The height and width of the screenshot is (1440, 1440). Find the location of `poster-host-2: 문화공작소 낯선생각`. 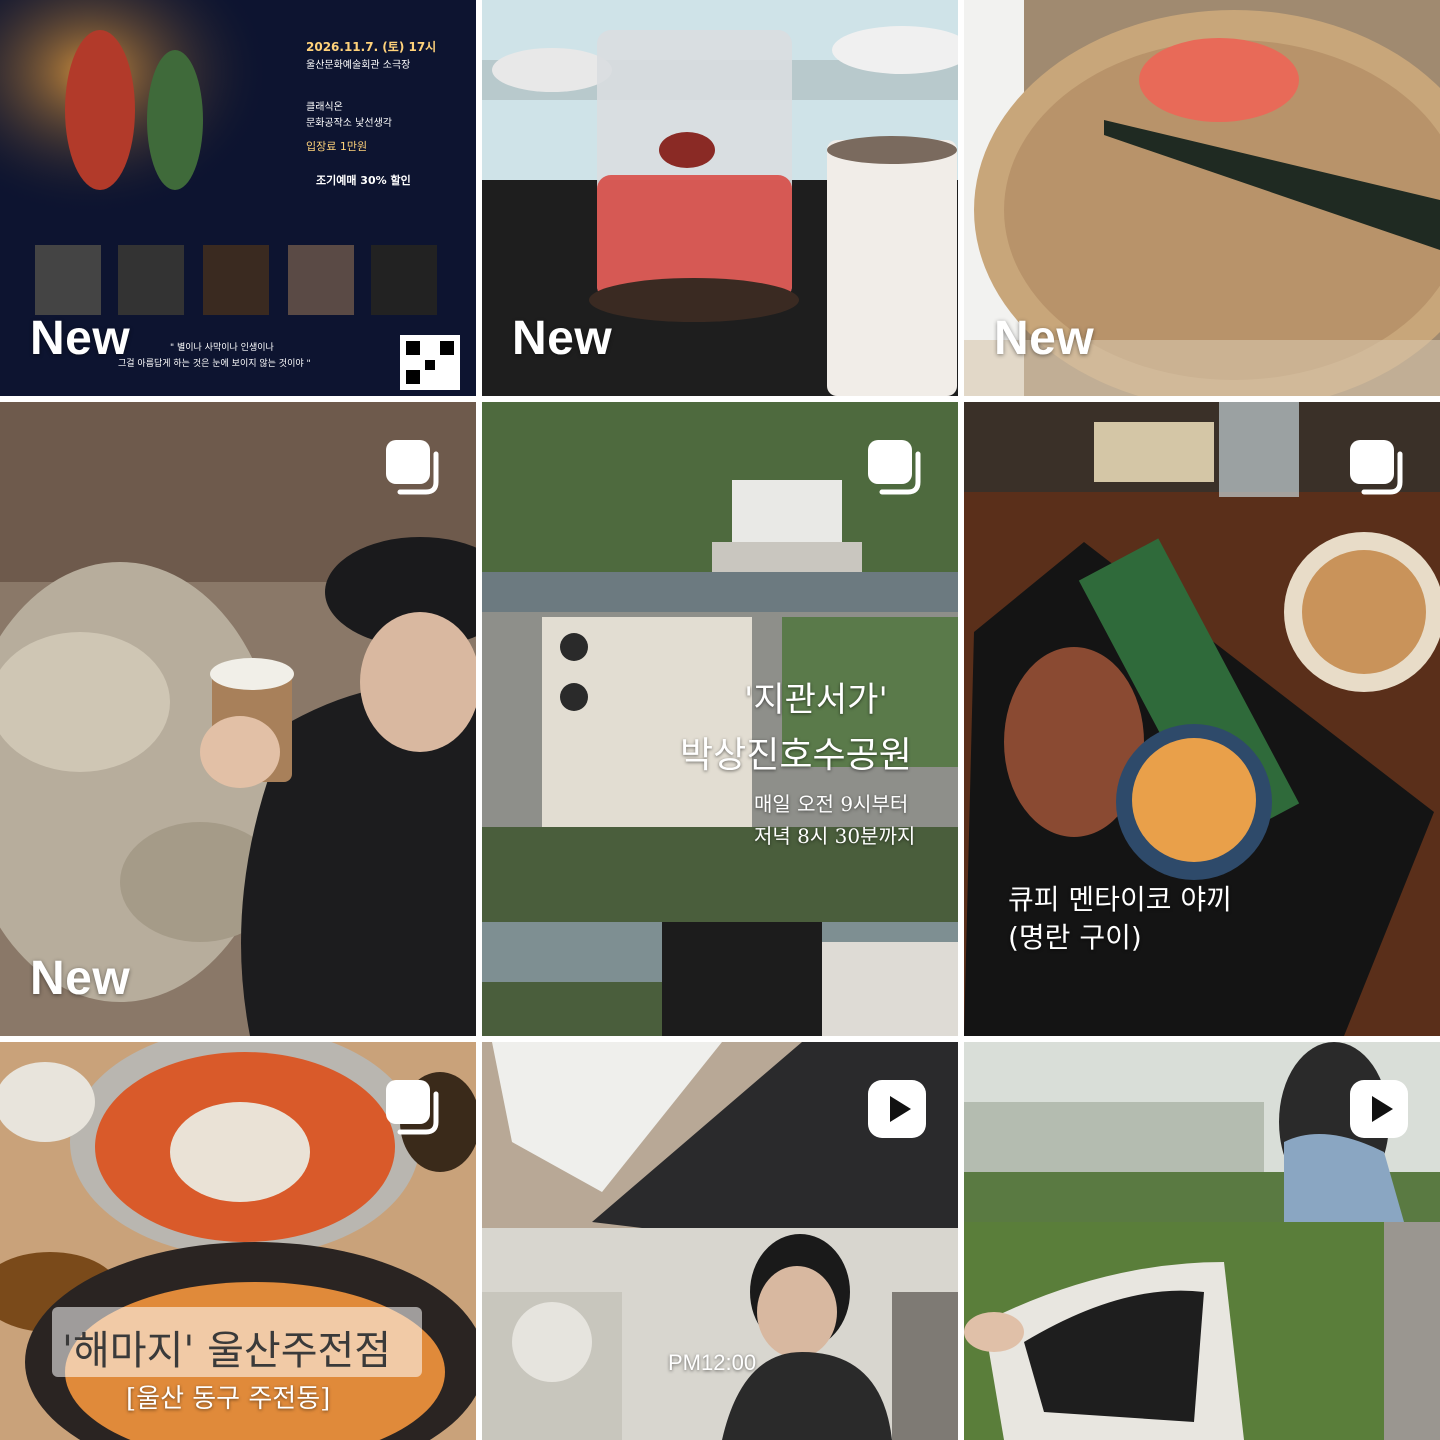

poster-host-2: 문화공작소 낯선생각 is located at coordinates (349, 123).